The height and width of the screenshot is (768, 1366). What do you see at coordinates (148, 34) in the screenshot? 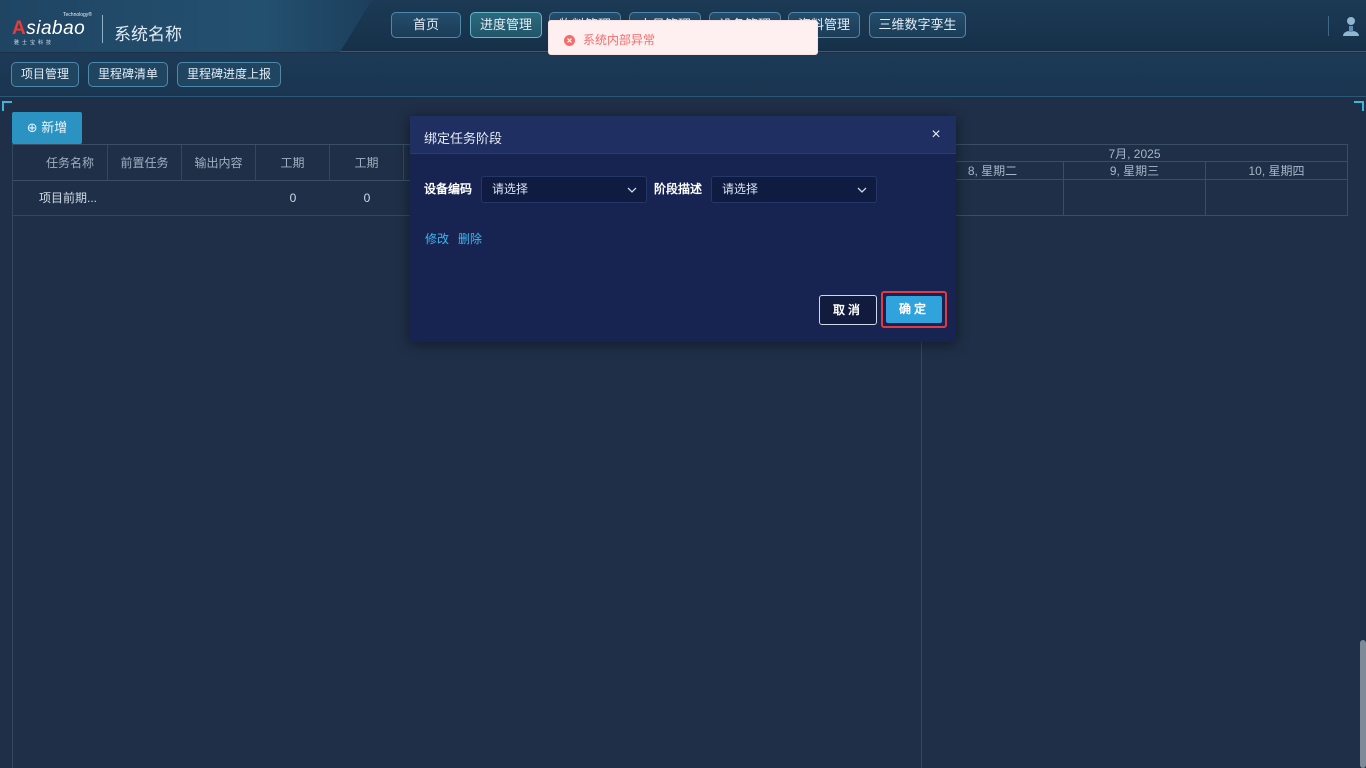
I see `system-name: 系统名称` at bounding box center [148, 34].